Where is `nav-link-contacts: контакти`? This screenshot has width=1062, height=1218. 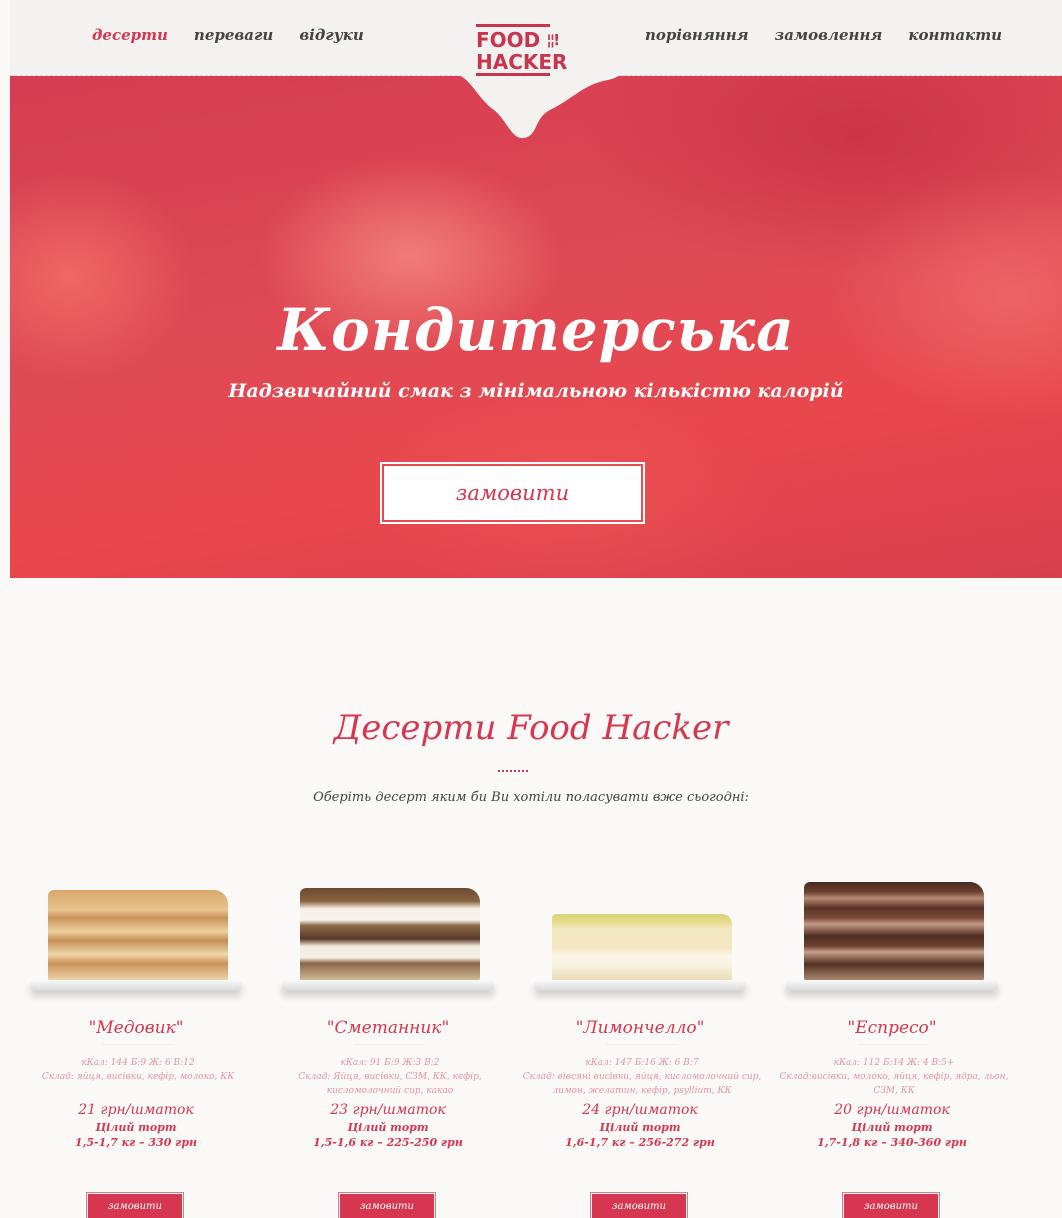 nav-link-contacts: контакти is located at coordinates (955, 35).